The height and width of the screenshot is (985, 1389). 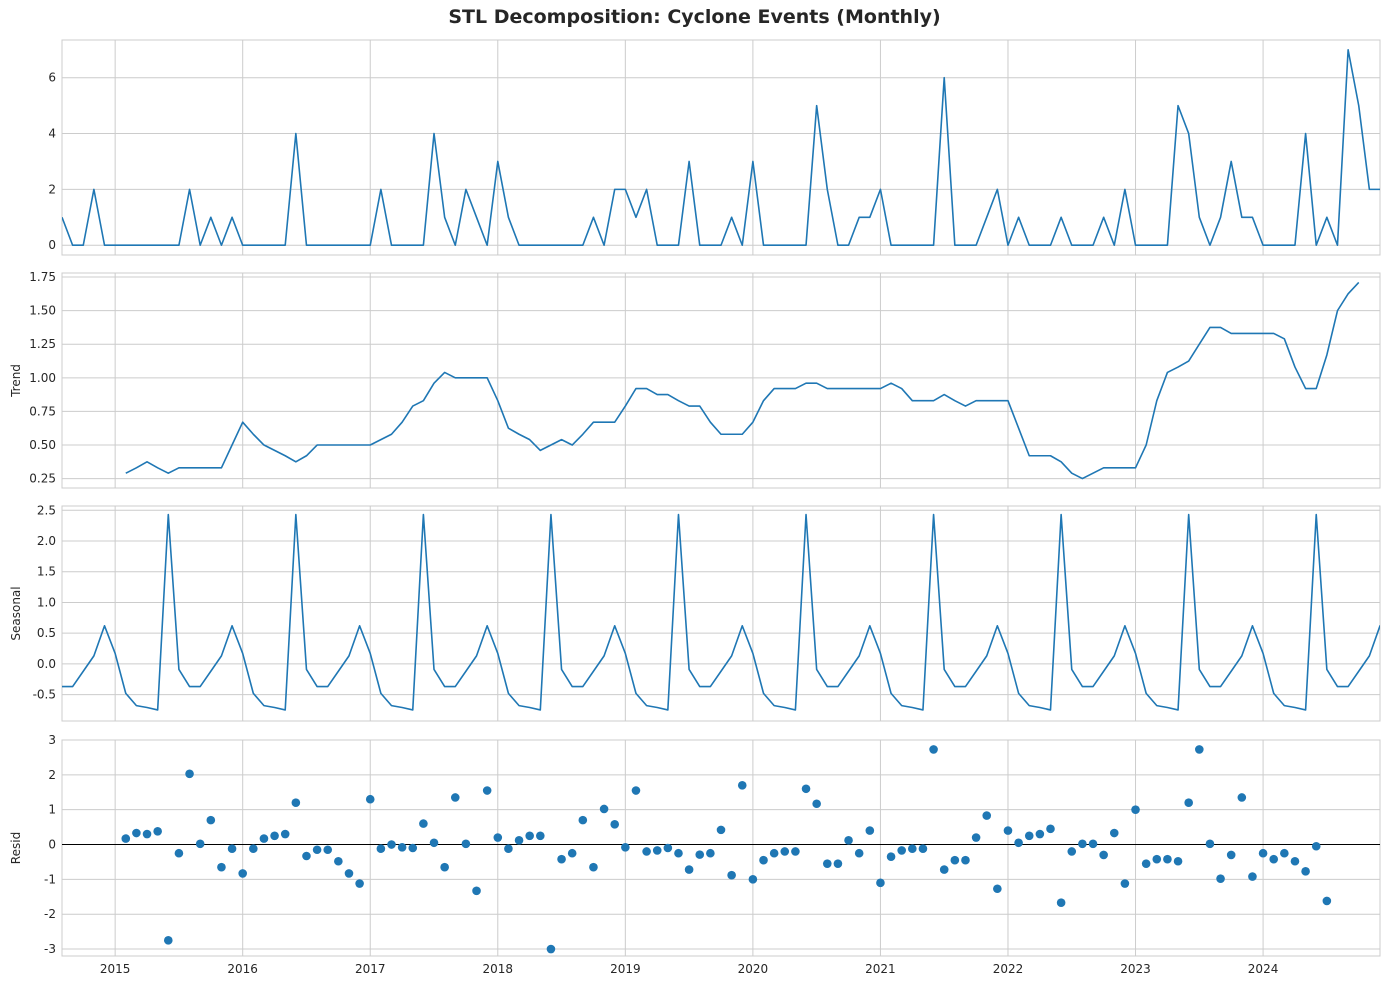 I want to click on y-axis-label: Seasonal, so click(x=16, y=613).